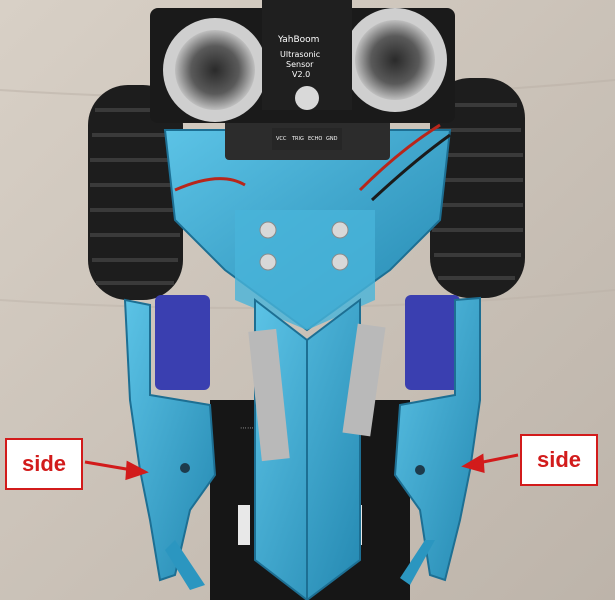 Image resolution: width=615 pixels, height=600 pixels. What do you see at coordinates (432, 342) in the screenshot?
I see `right-servo` at bounding box center [432, 342].